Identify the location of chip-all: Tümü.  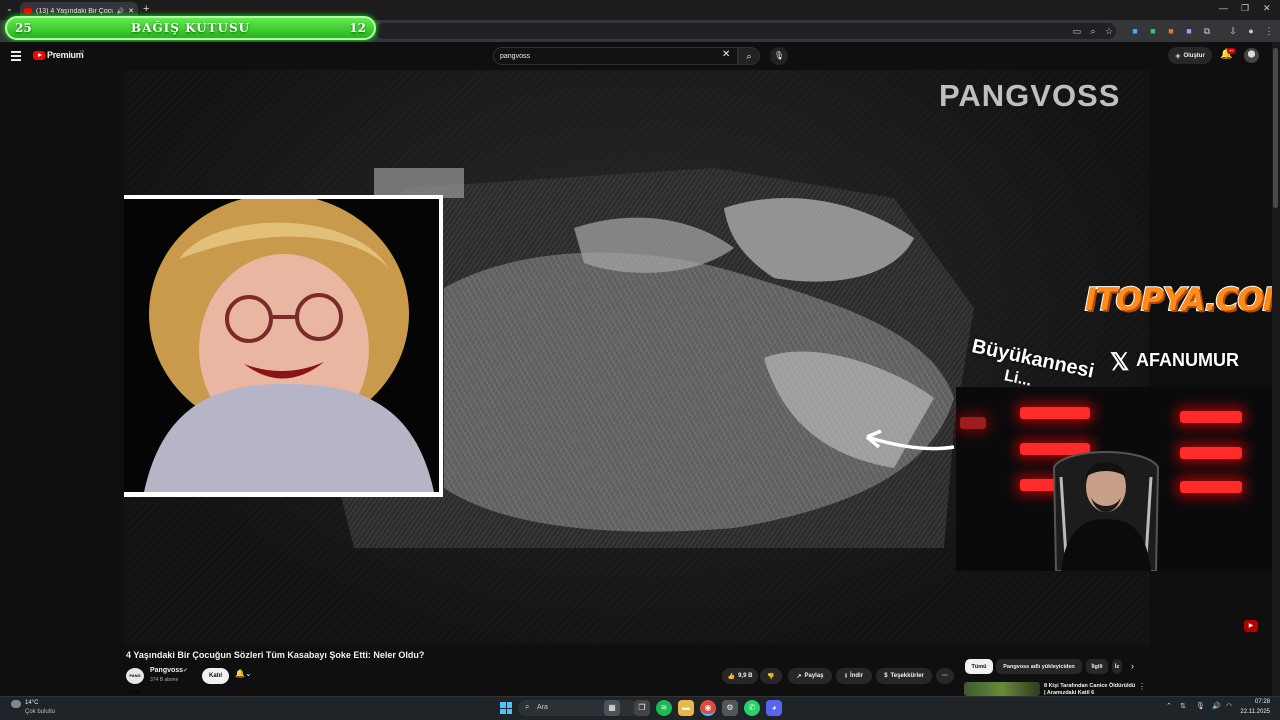
(979, 666).